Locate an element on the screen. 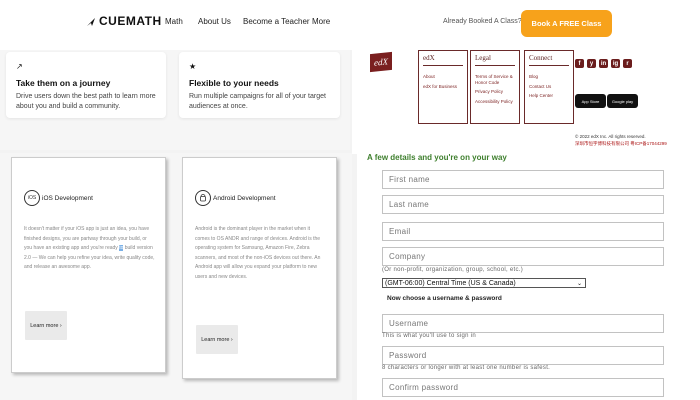  edx-column-connect: Connect Blog Contact Us Help Center is located at coordinates (549, 87).